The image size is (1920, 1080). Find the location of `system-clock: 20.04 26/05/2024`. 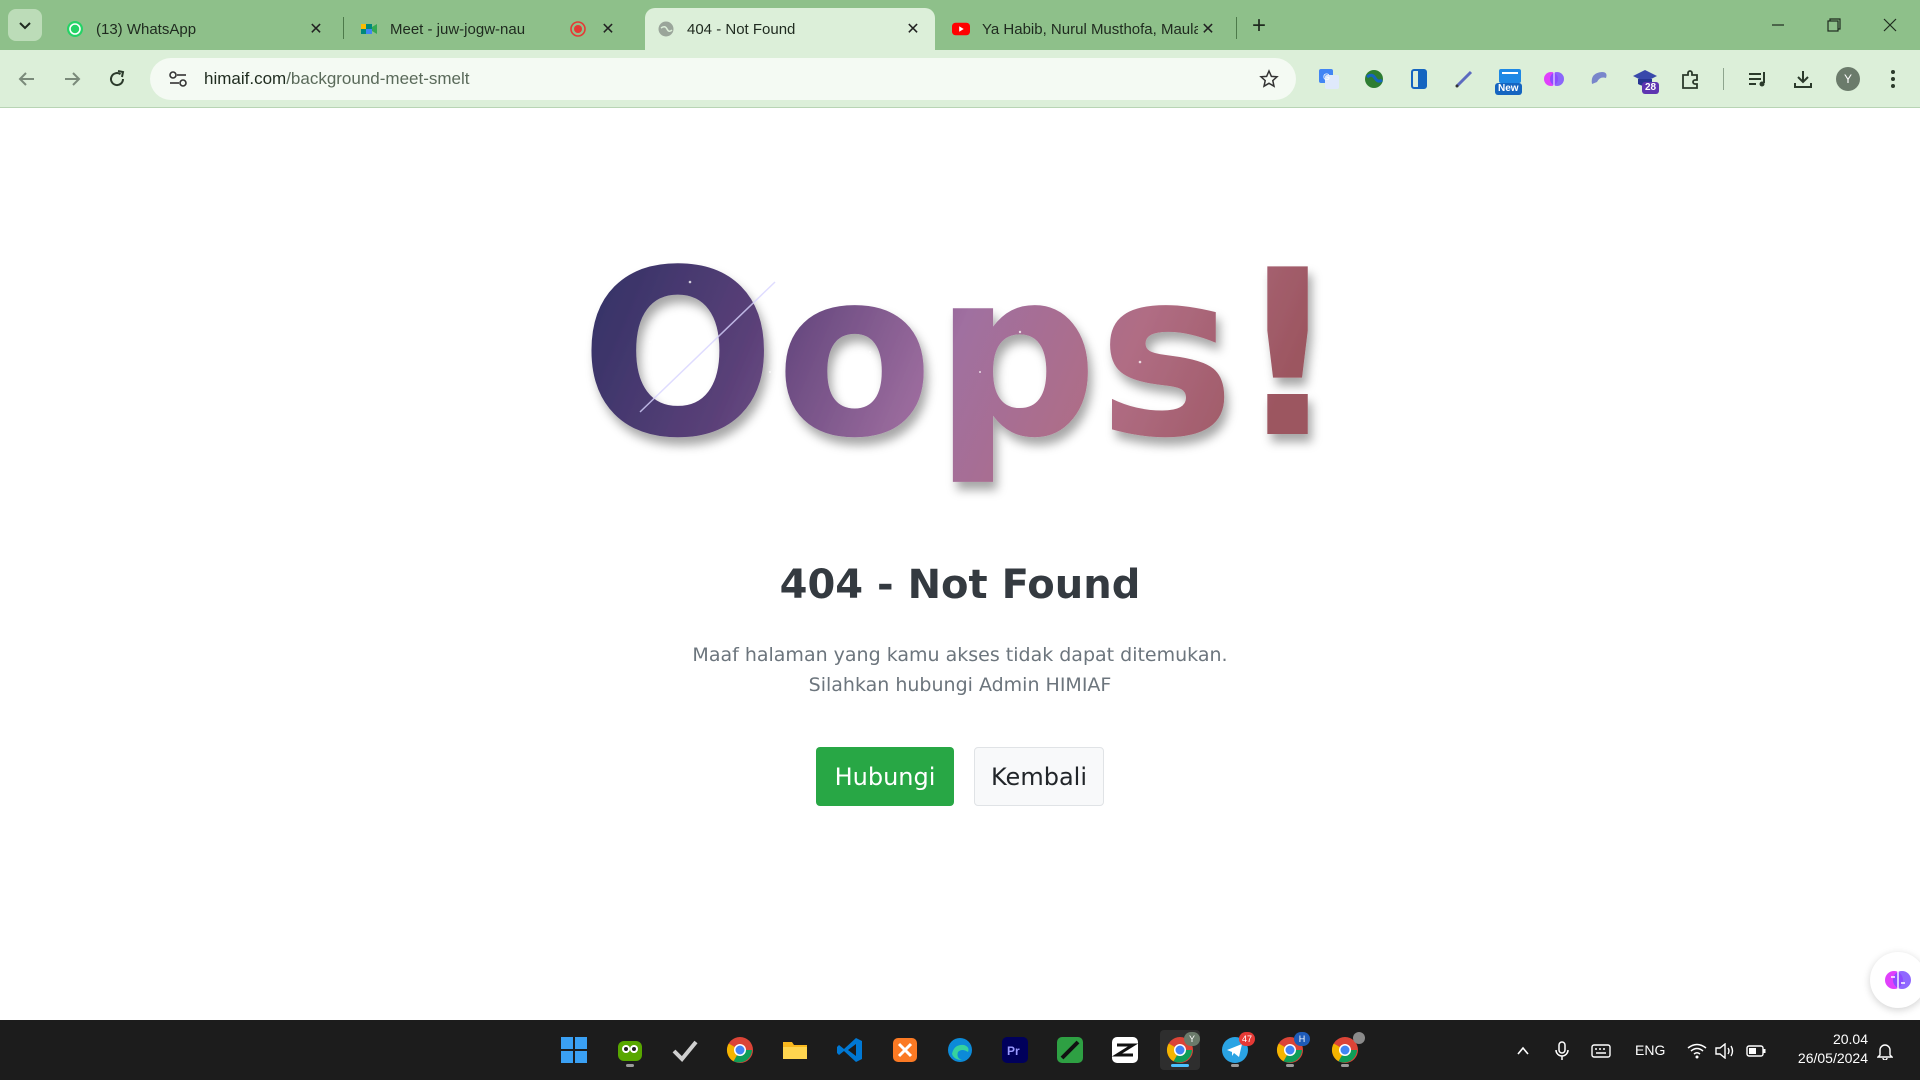

system-clock: 20.04 26/05/2024 is located at coordinates (1824, 1049).